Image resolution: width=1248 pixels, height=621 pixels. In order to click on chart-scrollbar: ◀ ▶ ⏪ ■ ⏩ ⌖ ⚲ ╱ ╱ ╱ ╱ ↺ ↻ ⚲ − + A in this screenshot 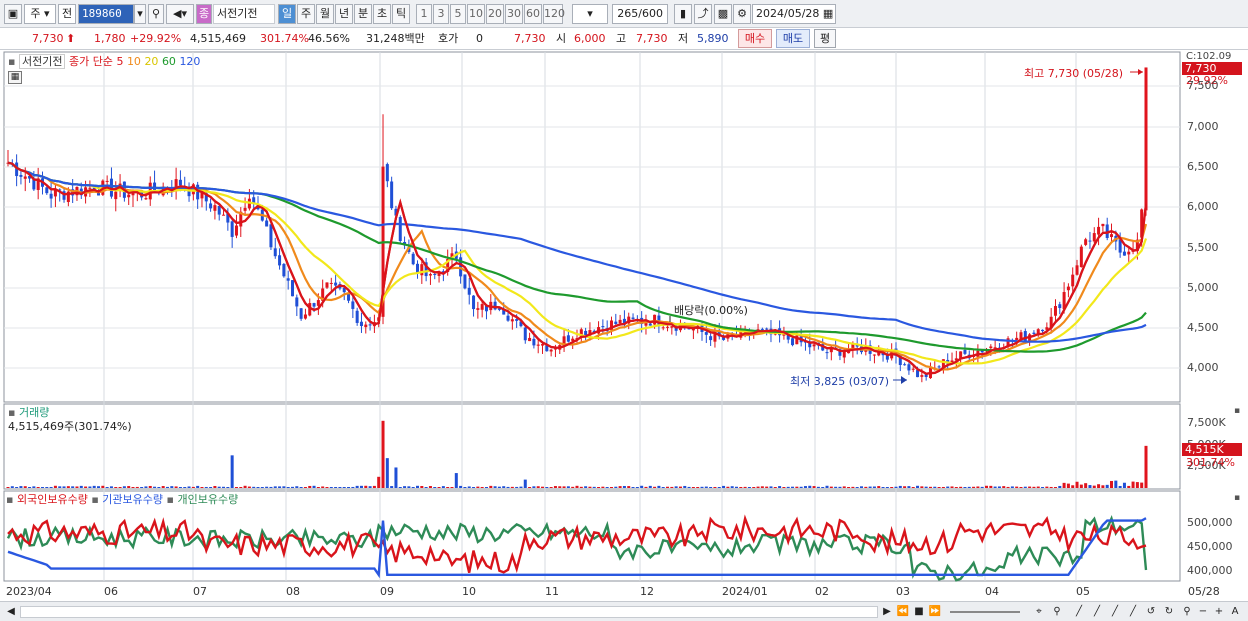, I will do `click(624, 611)`.